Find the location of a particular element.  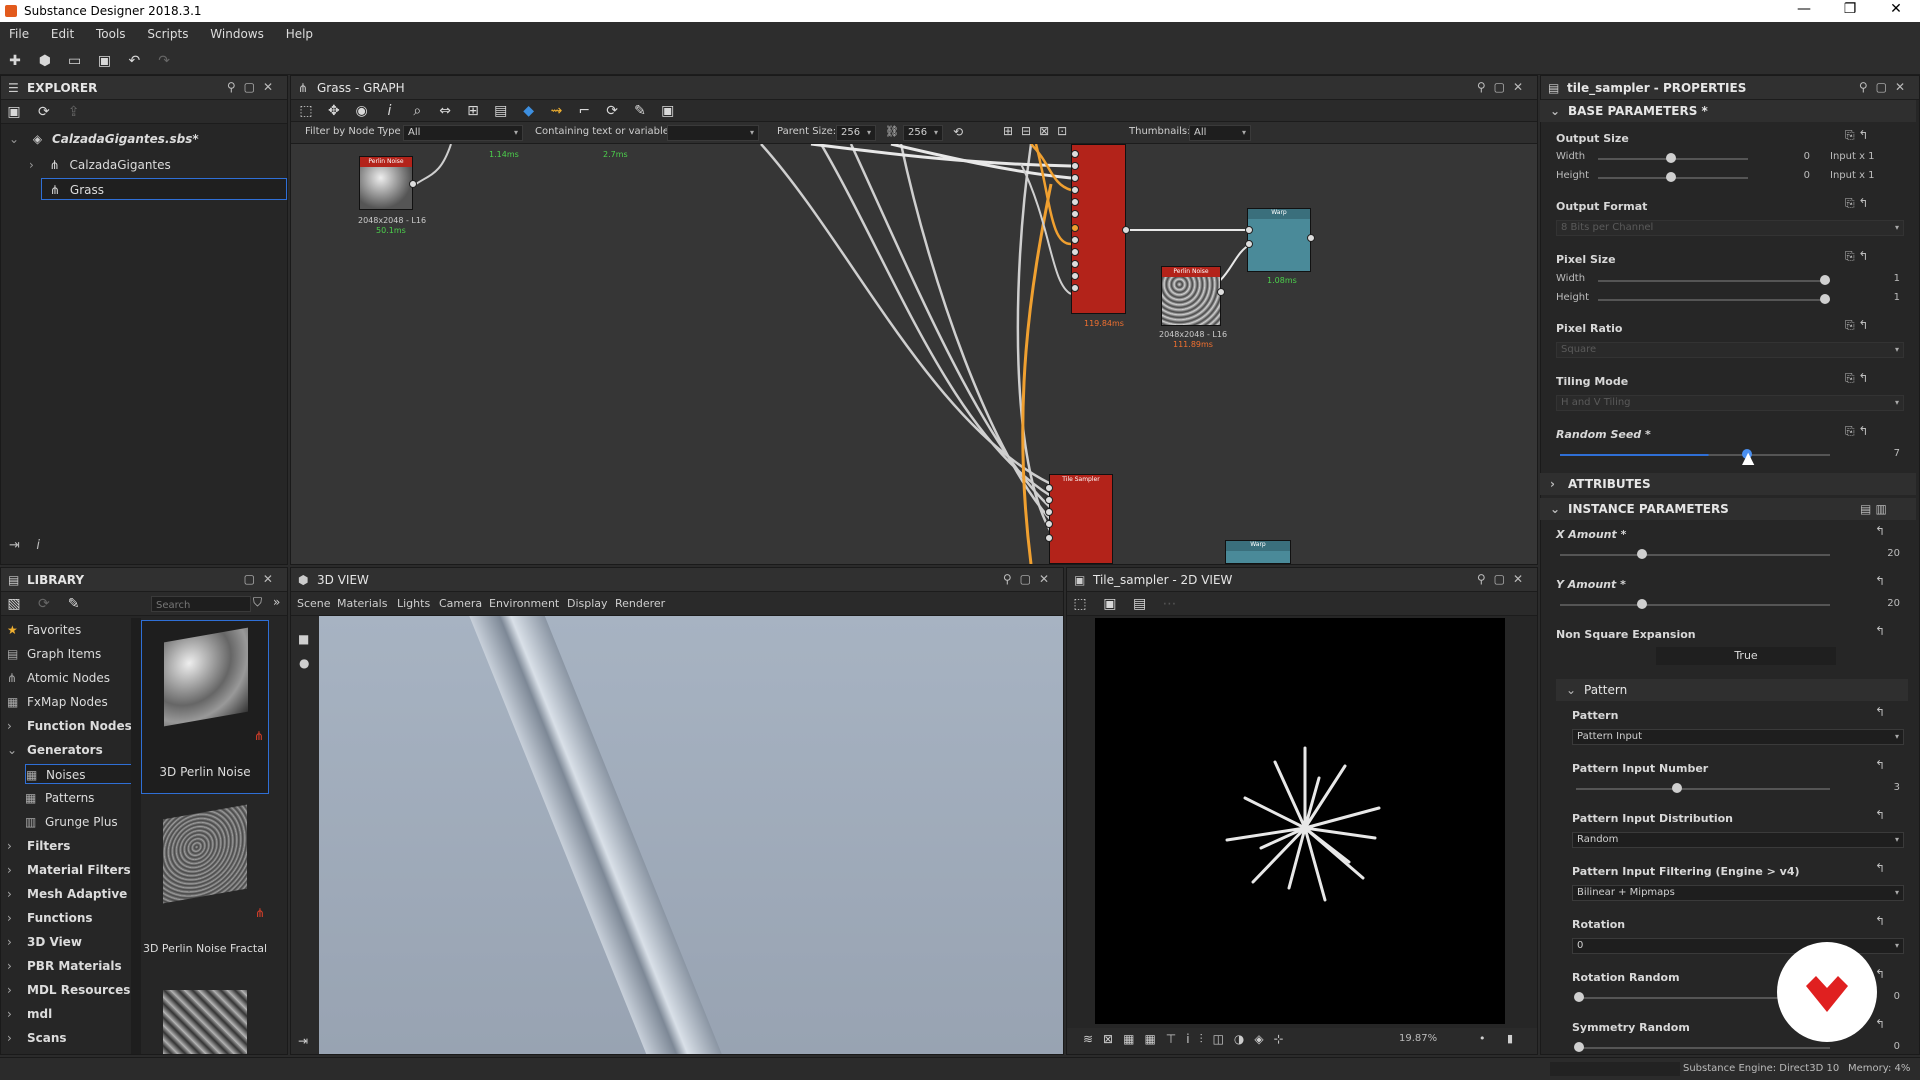

output-format-select: 8 Bits per Channel ▾ is located at coordinates (1730, 228).